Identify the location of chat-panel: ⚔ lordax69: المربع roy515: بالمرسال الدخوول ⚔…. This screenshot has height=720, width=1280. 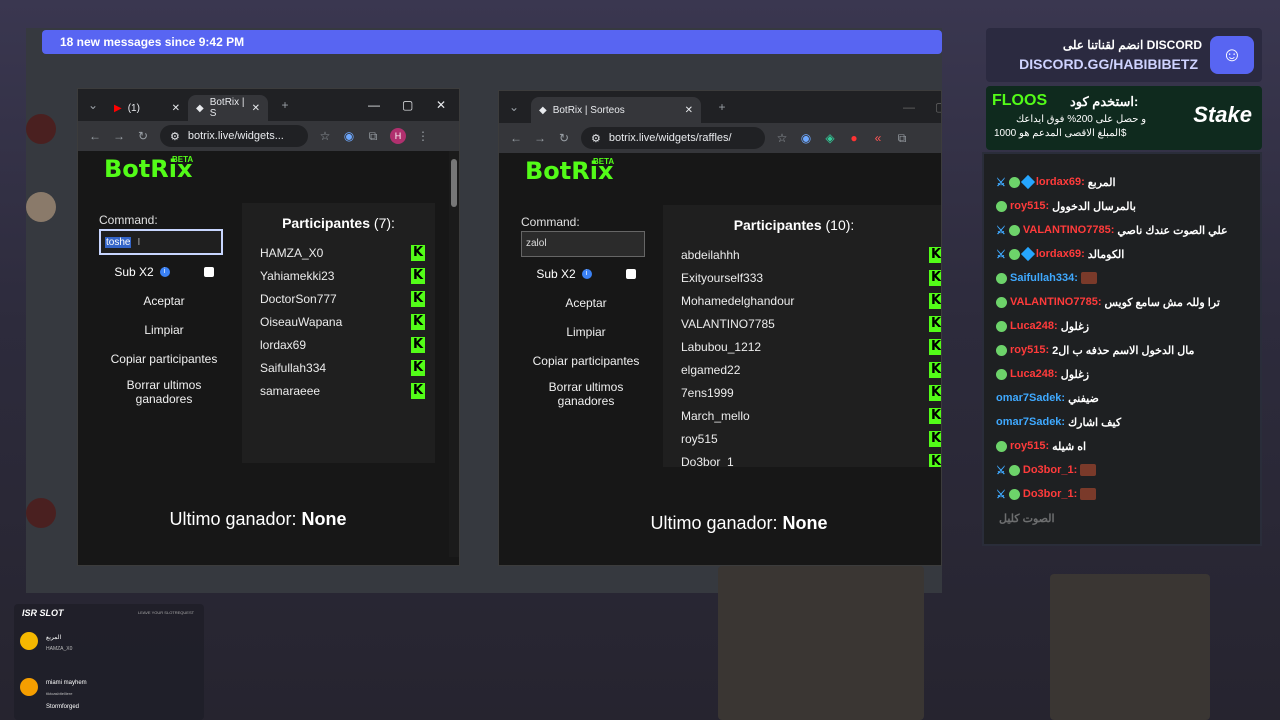
(1122, 349).